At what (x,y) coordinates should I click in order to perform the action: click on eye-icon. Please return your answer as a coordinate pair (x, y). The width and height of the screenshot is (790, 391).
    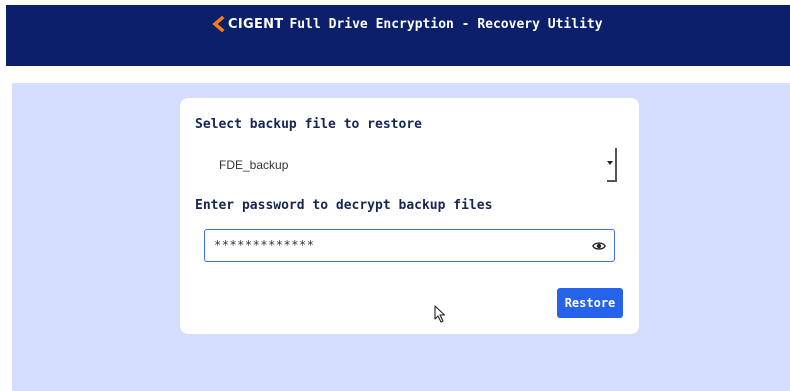
    Looking at the image, I should click on (599, 246).